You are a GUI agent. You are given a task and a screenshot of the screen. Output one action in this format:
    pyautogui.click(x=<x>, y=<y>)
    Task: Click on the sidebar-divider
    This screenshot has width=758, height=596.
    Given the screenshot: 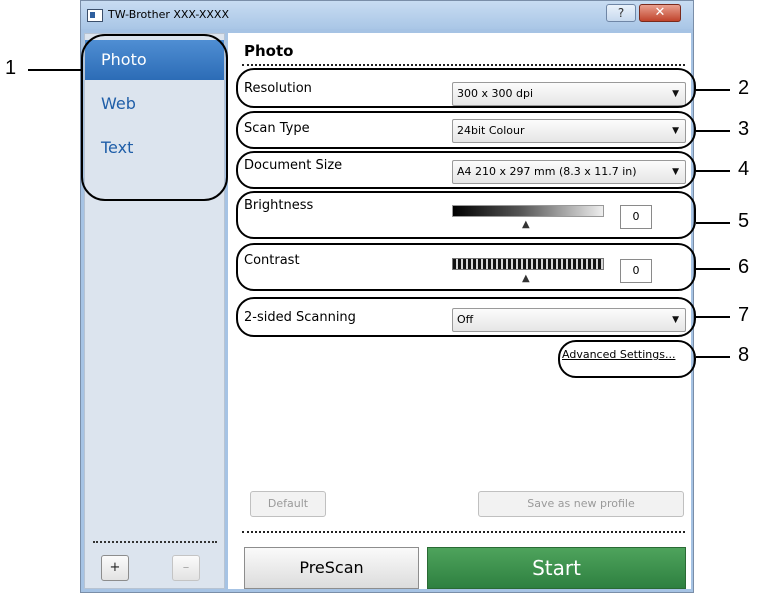 What is the action you would take?
    pyautogui.click(x=155, y=542)
    